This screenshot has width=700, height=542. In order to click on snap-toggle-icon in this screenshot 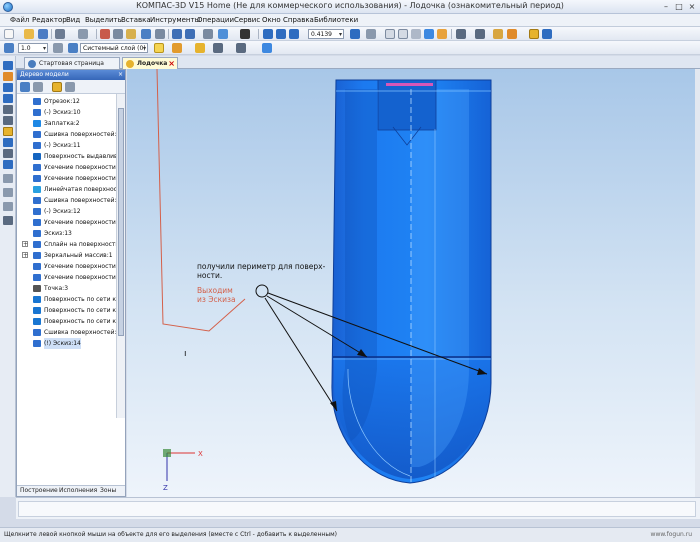, I will do `click(177, 48)`.